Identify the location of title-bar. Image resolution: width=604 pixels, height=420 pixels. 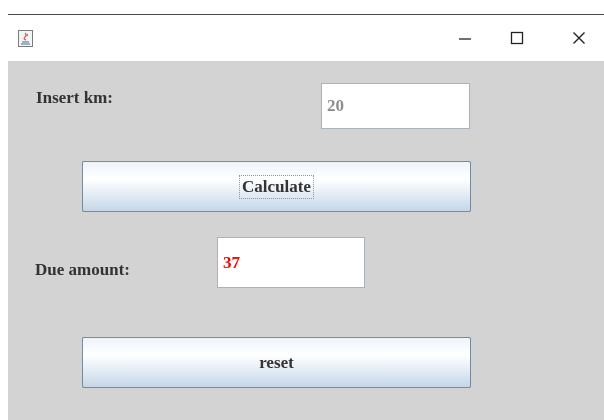
(306, 38).